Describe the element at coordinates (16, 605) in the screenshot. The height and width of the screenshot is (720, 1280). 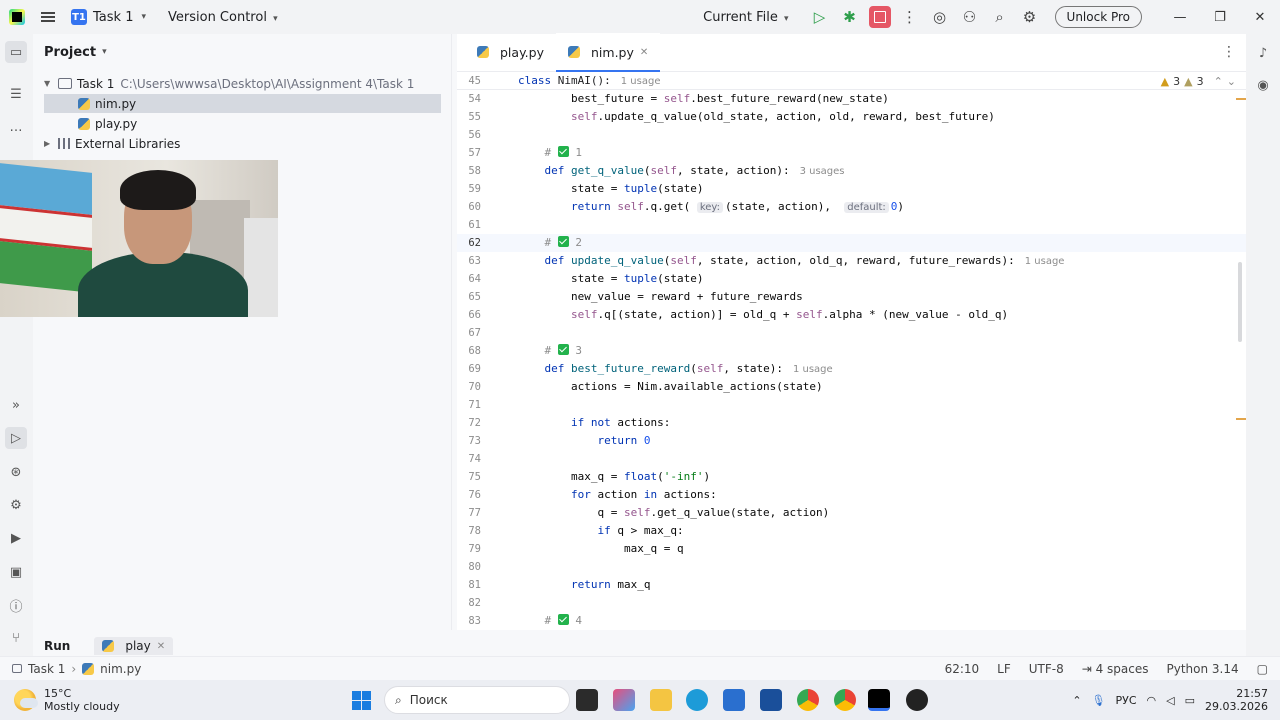
I see `problems-icon: ⓘ` at that location.